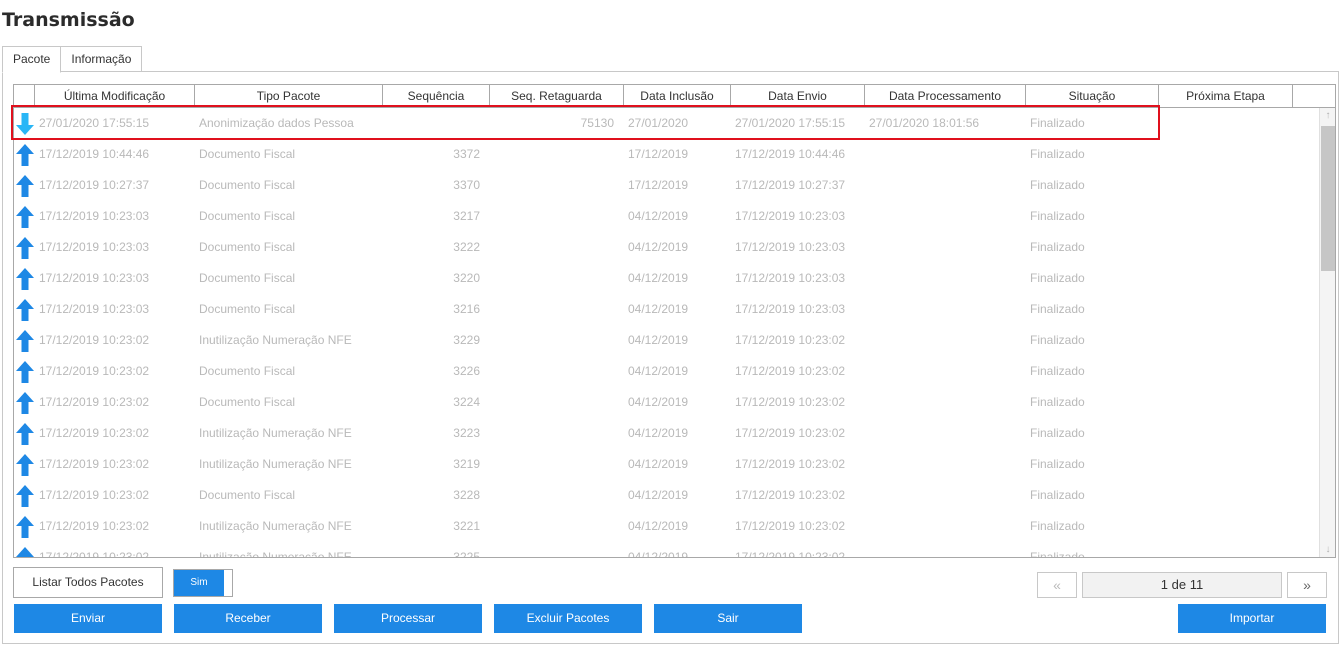 The width and height of the screenshot is (1342, 648). Describe the element at coordinates (408, 618) in the screenshot. I see `process-button: Processar` at that location.